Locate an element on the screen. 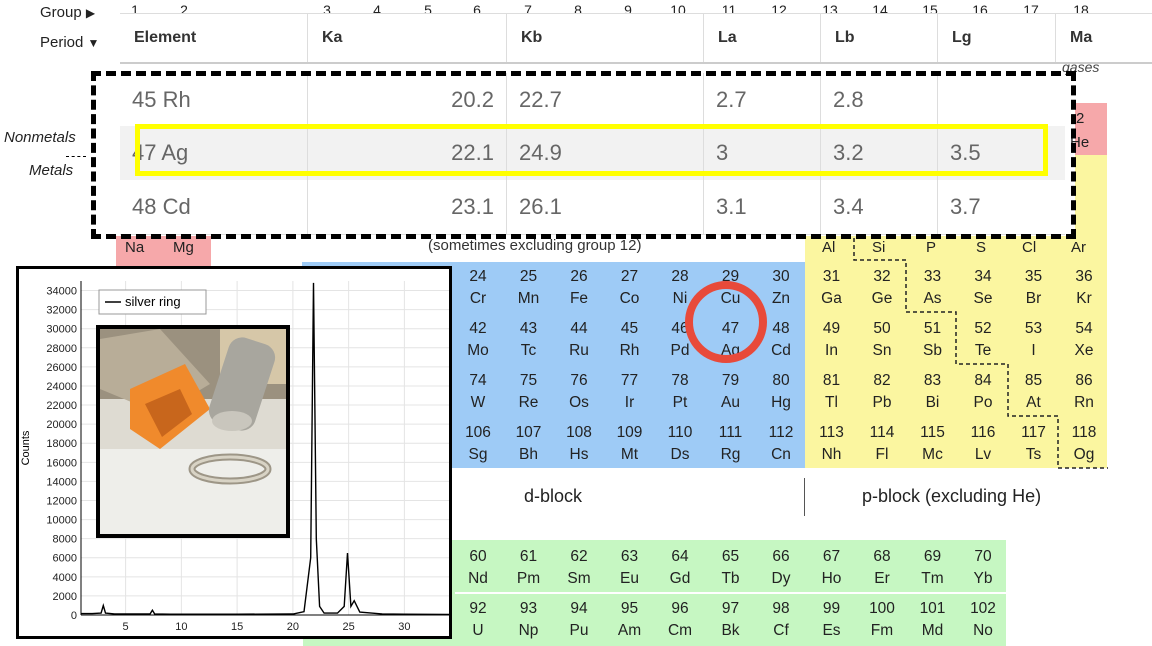 The image size is (1152, 646). header-kb: Kb is located at coordinates (605, 38).